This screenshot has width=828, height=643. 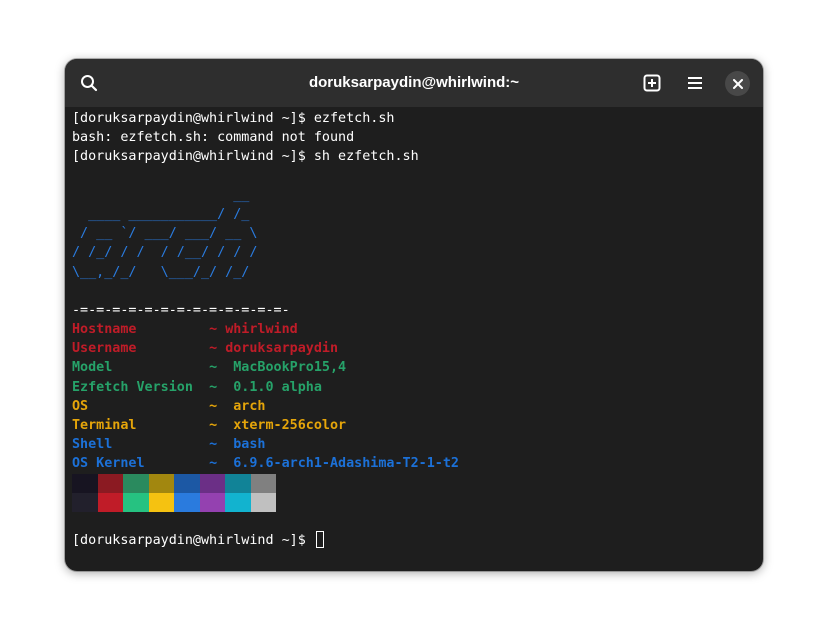 What do you see at coordinates (319, 540) in the screenshot?
I see `text-cursor` at bounding box center [319, 540].